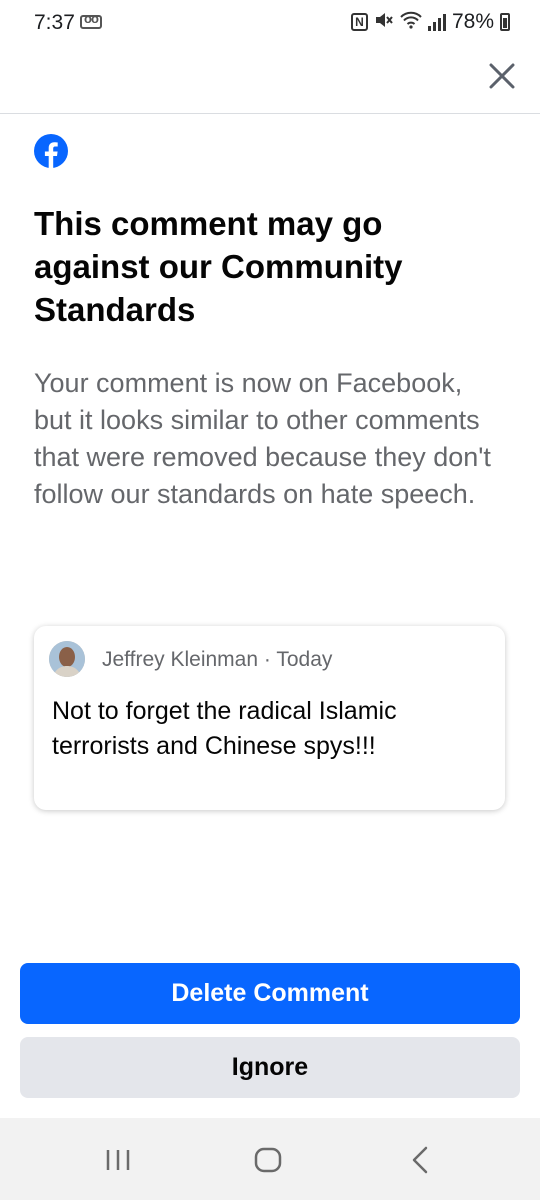 This screenshot has width=540, height=1200. What do you see at coordinates (270, 24) in the screenshot?
I see `status-bar: 7:37 N 78%` at bounding box center [270, 24].